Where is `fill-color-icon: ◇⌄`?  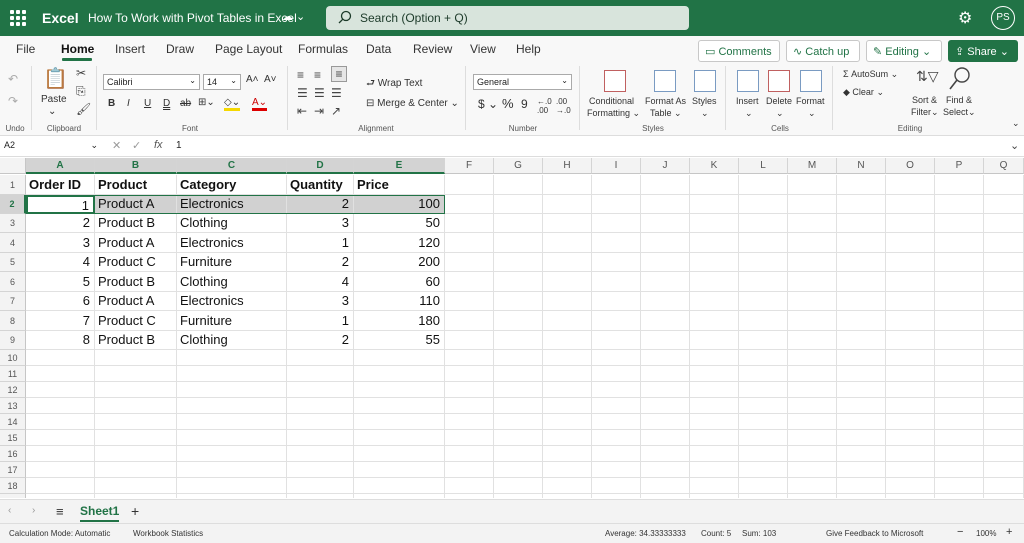
fill-color-icon: ◇⌄ is located at coordinates (232, 104).